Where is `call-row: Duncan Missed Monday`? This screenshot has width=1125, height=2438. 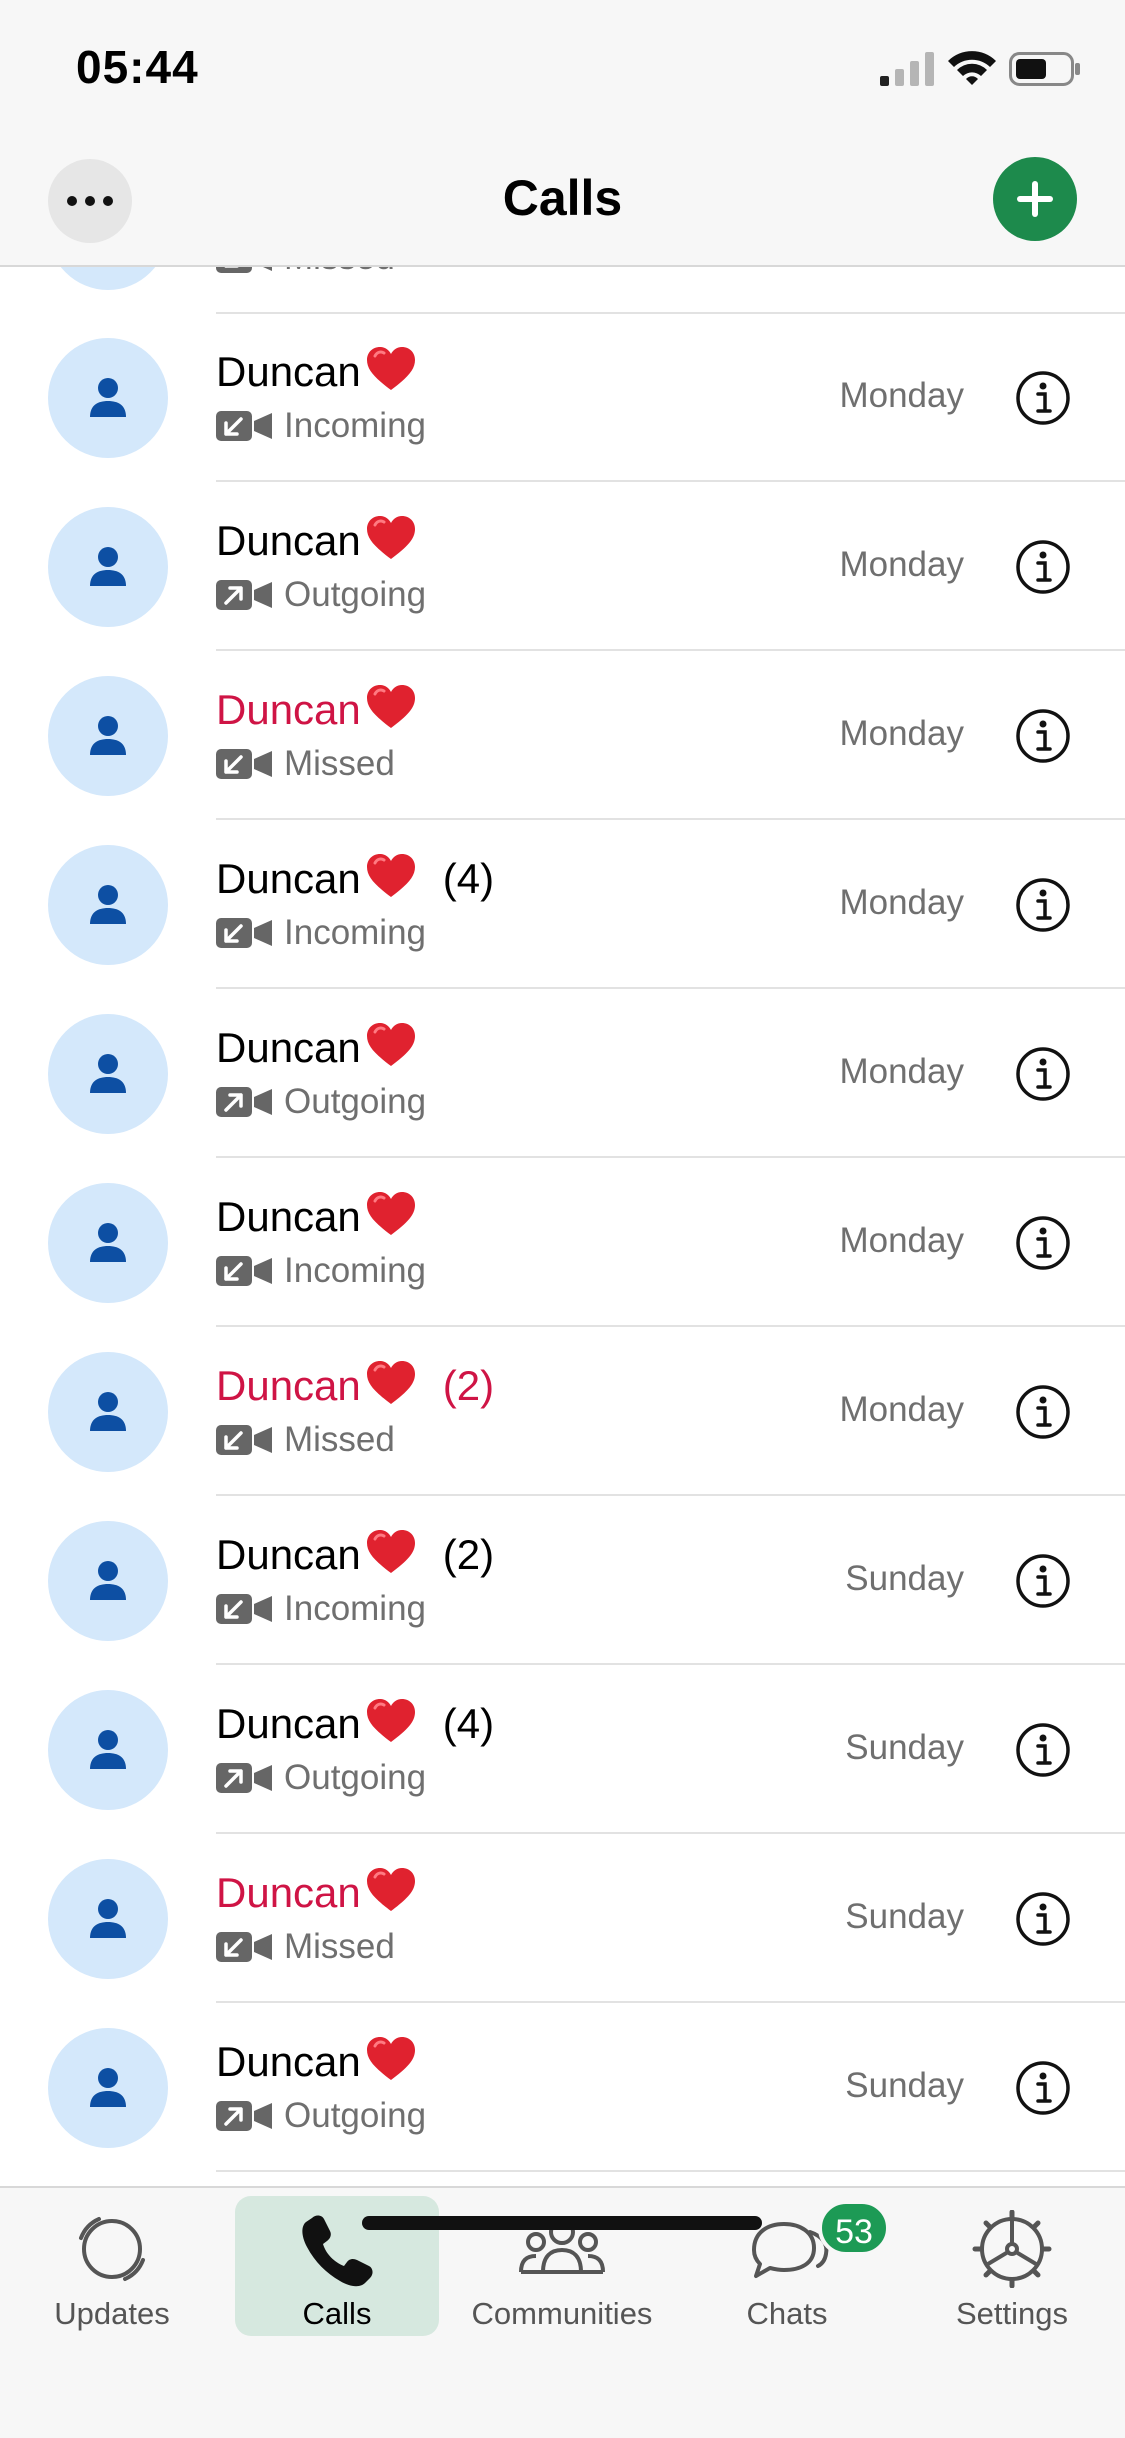 call-row: Duncan Missed Monday is located at coordinates (562, 736).